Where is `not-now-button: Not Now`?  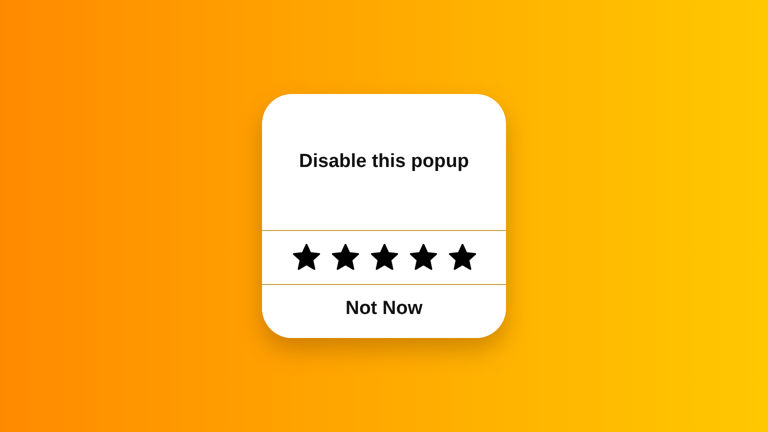
not-now-button: Not Now is located at coordinates (384, 311).